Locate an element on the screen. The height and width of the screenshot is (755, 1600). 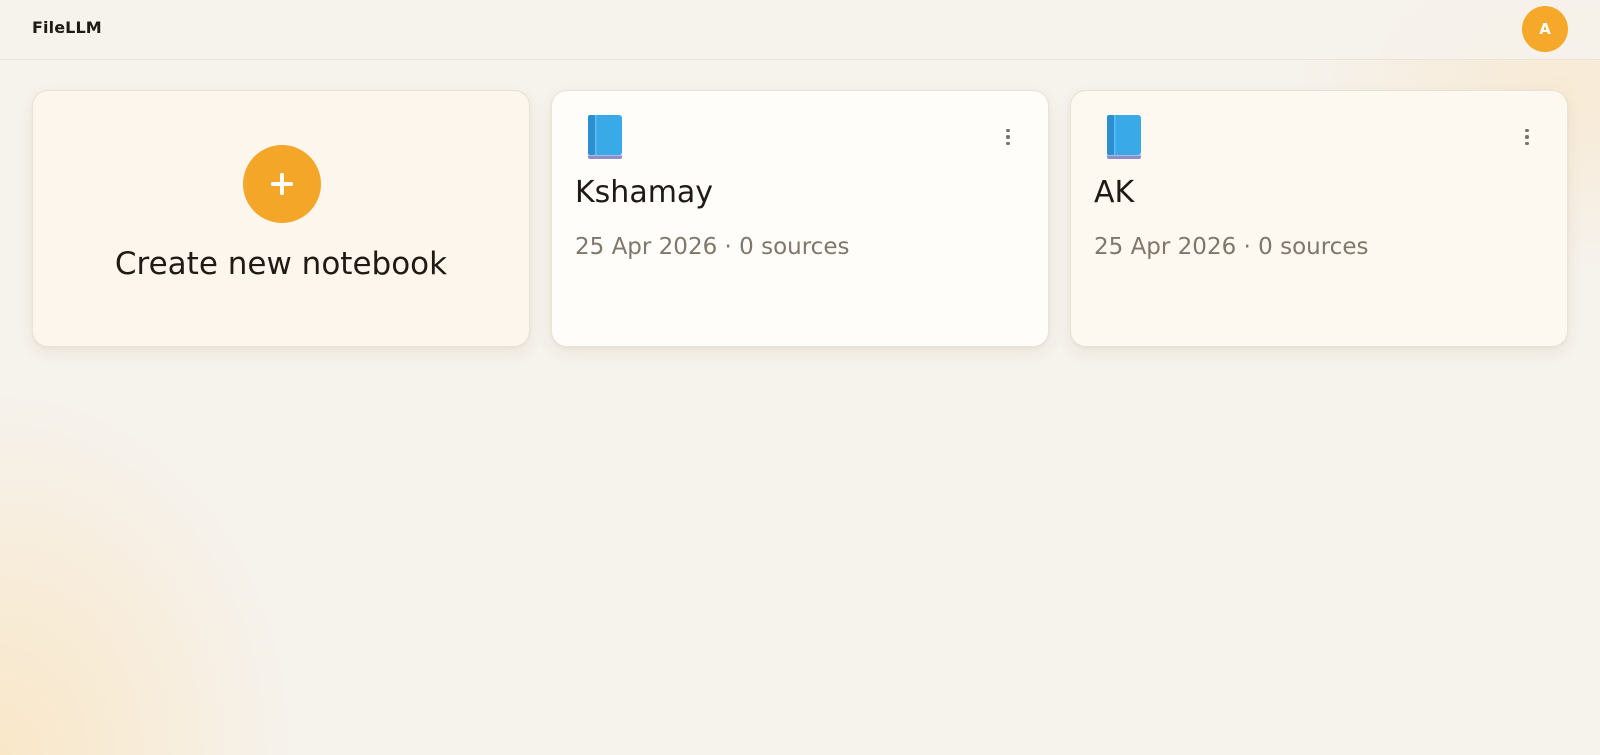
create-notebook-button is located at coordinates (282, 184).